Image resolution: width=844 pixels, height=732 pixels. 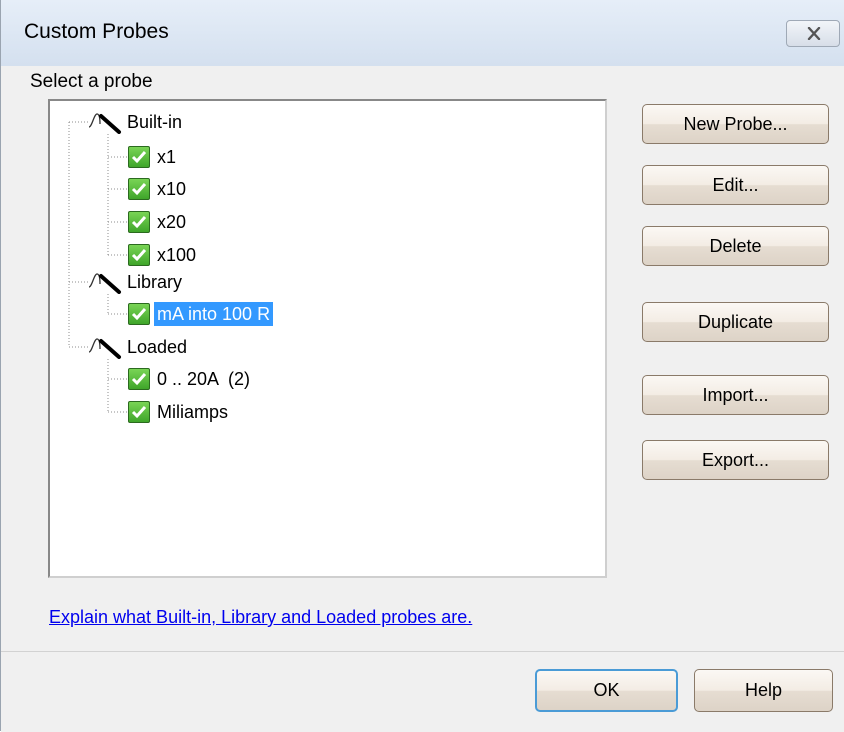 I want to click on tree-item-label: x20, so click(x=172, y=222).